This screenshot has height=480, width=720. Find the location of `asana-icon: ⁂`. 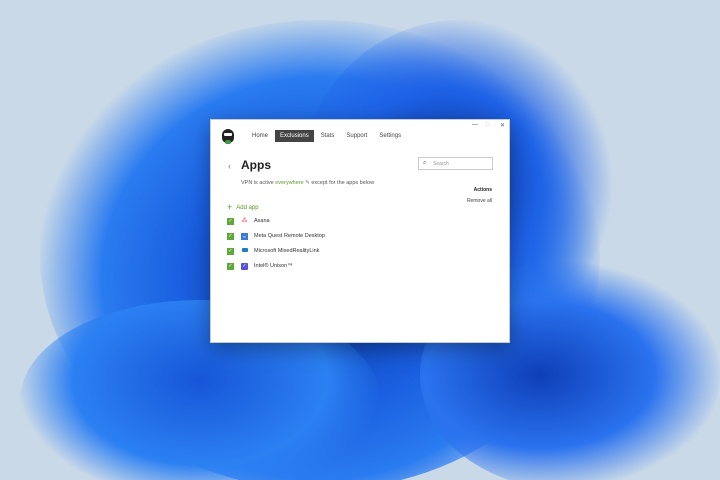

asana-icon: ⁂ is located at coordinates (244, 220).